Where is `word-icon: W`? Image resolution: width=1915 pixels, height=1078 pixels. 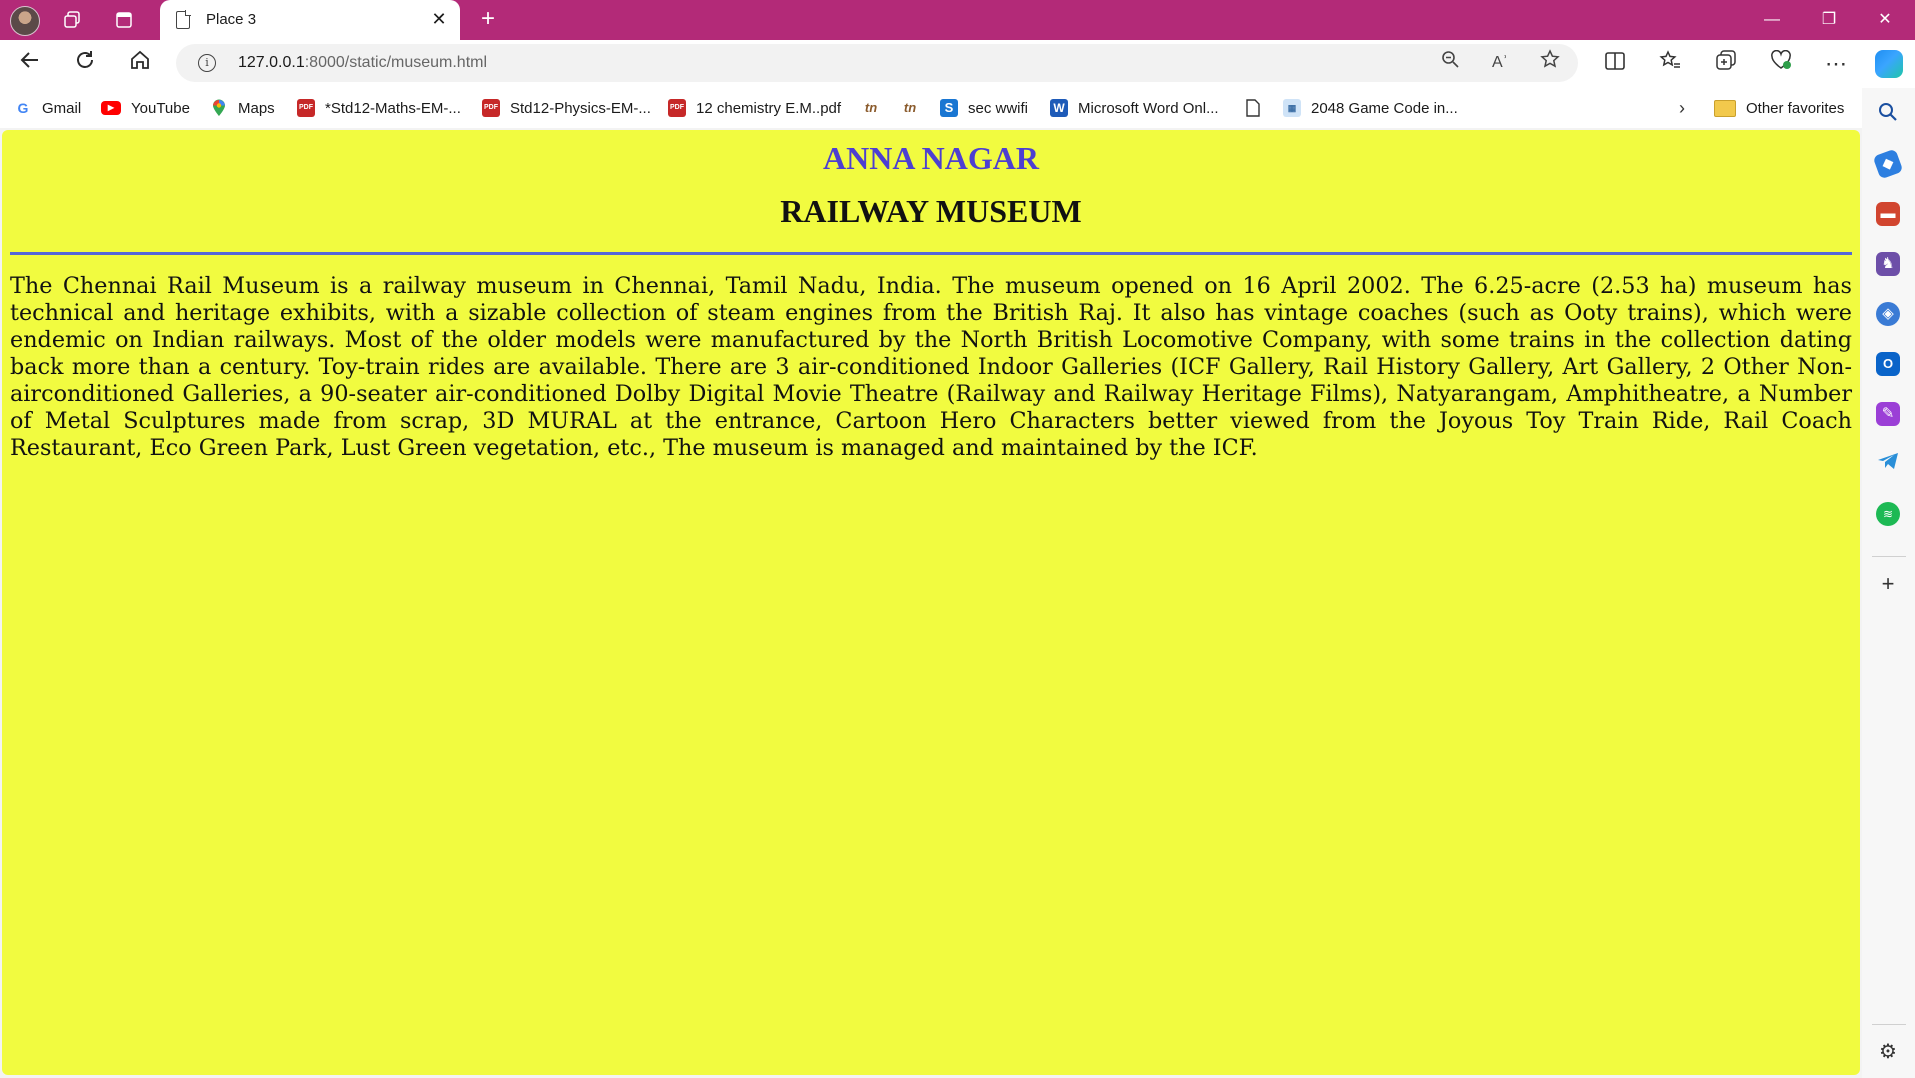
word-icon: W is located at coordinates (1059, 108).